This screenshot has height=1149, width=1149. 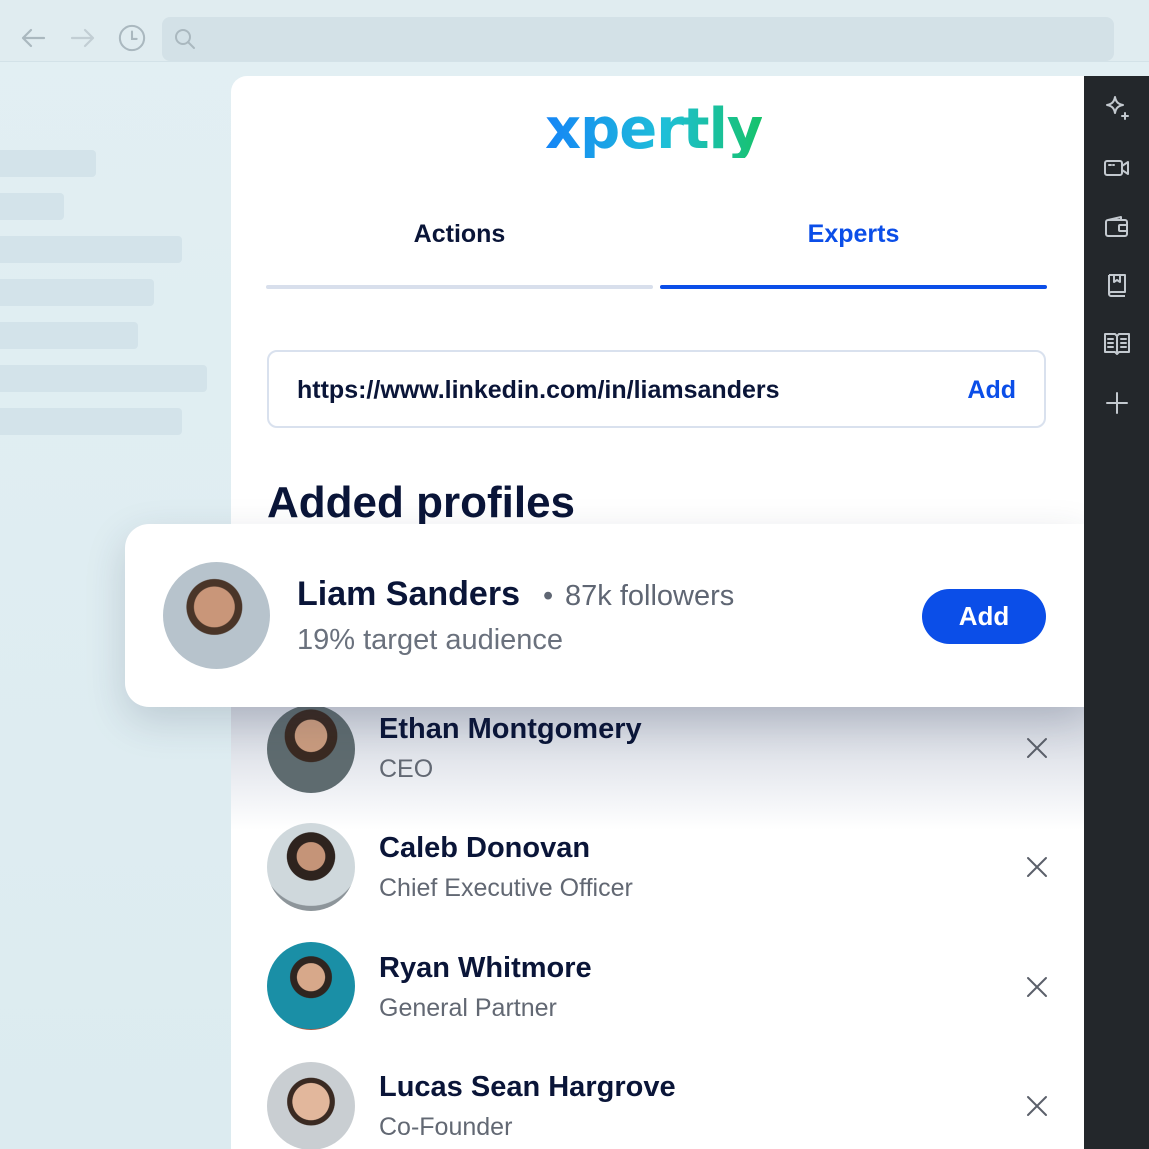 I want to click on back-arrow-icon, so click(x=33, y=38).